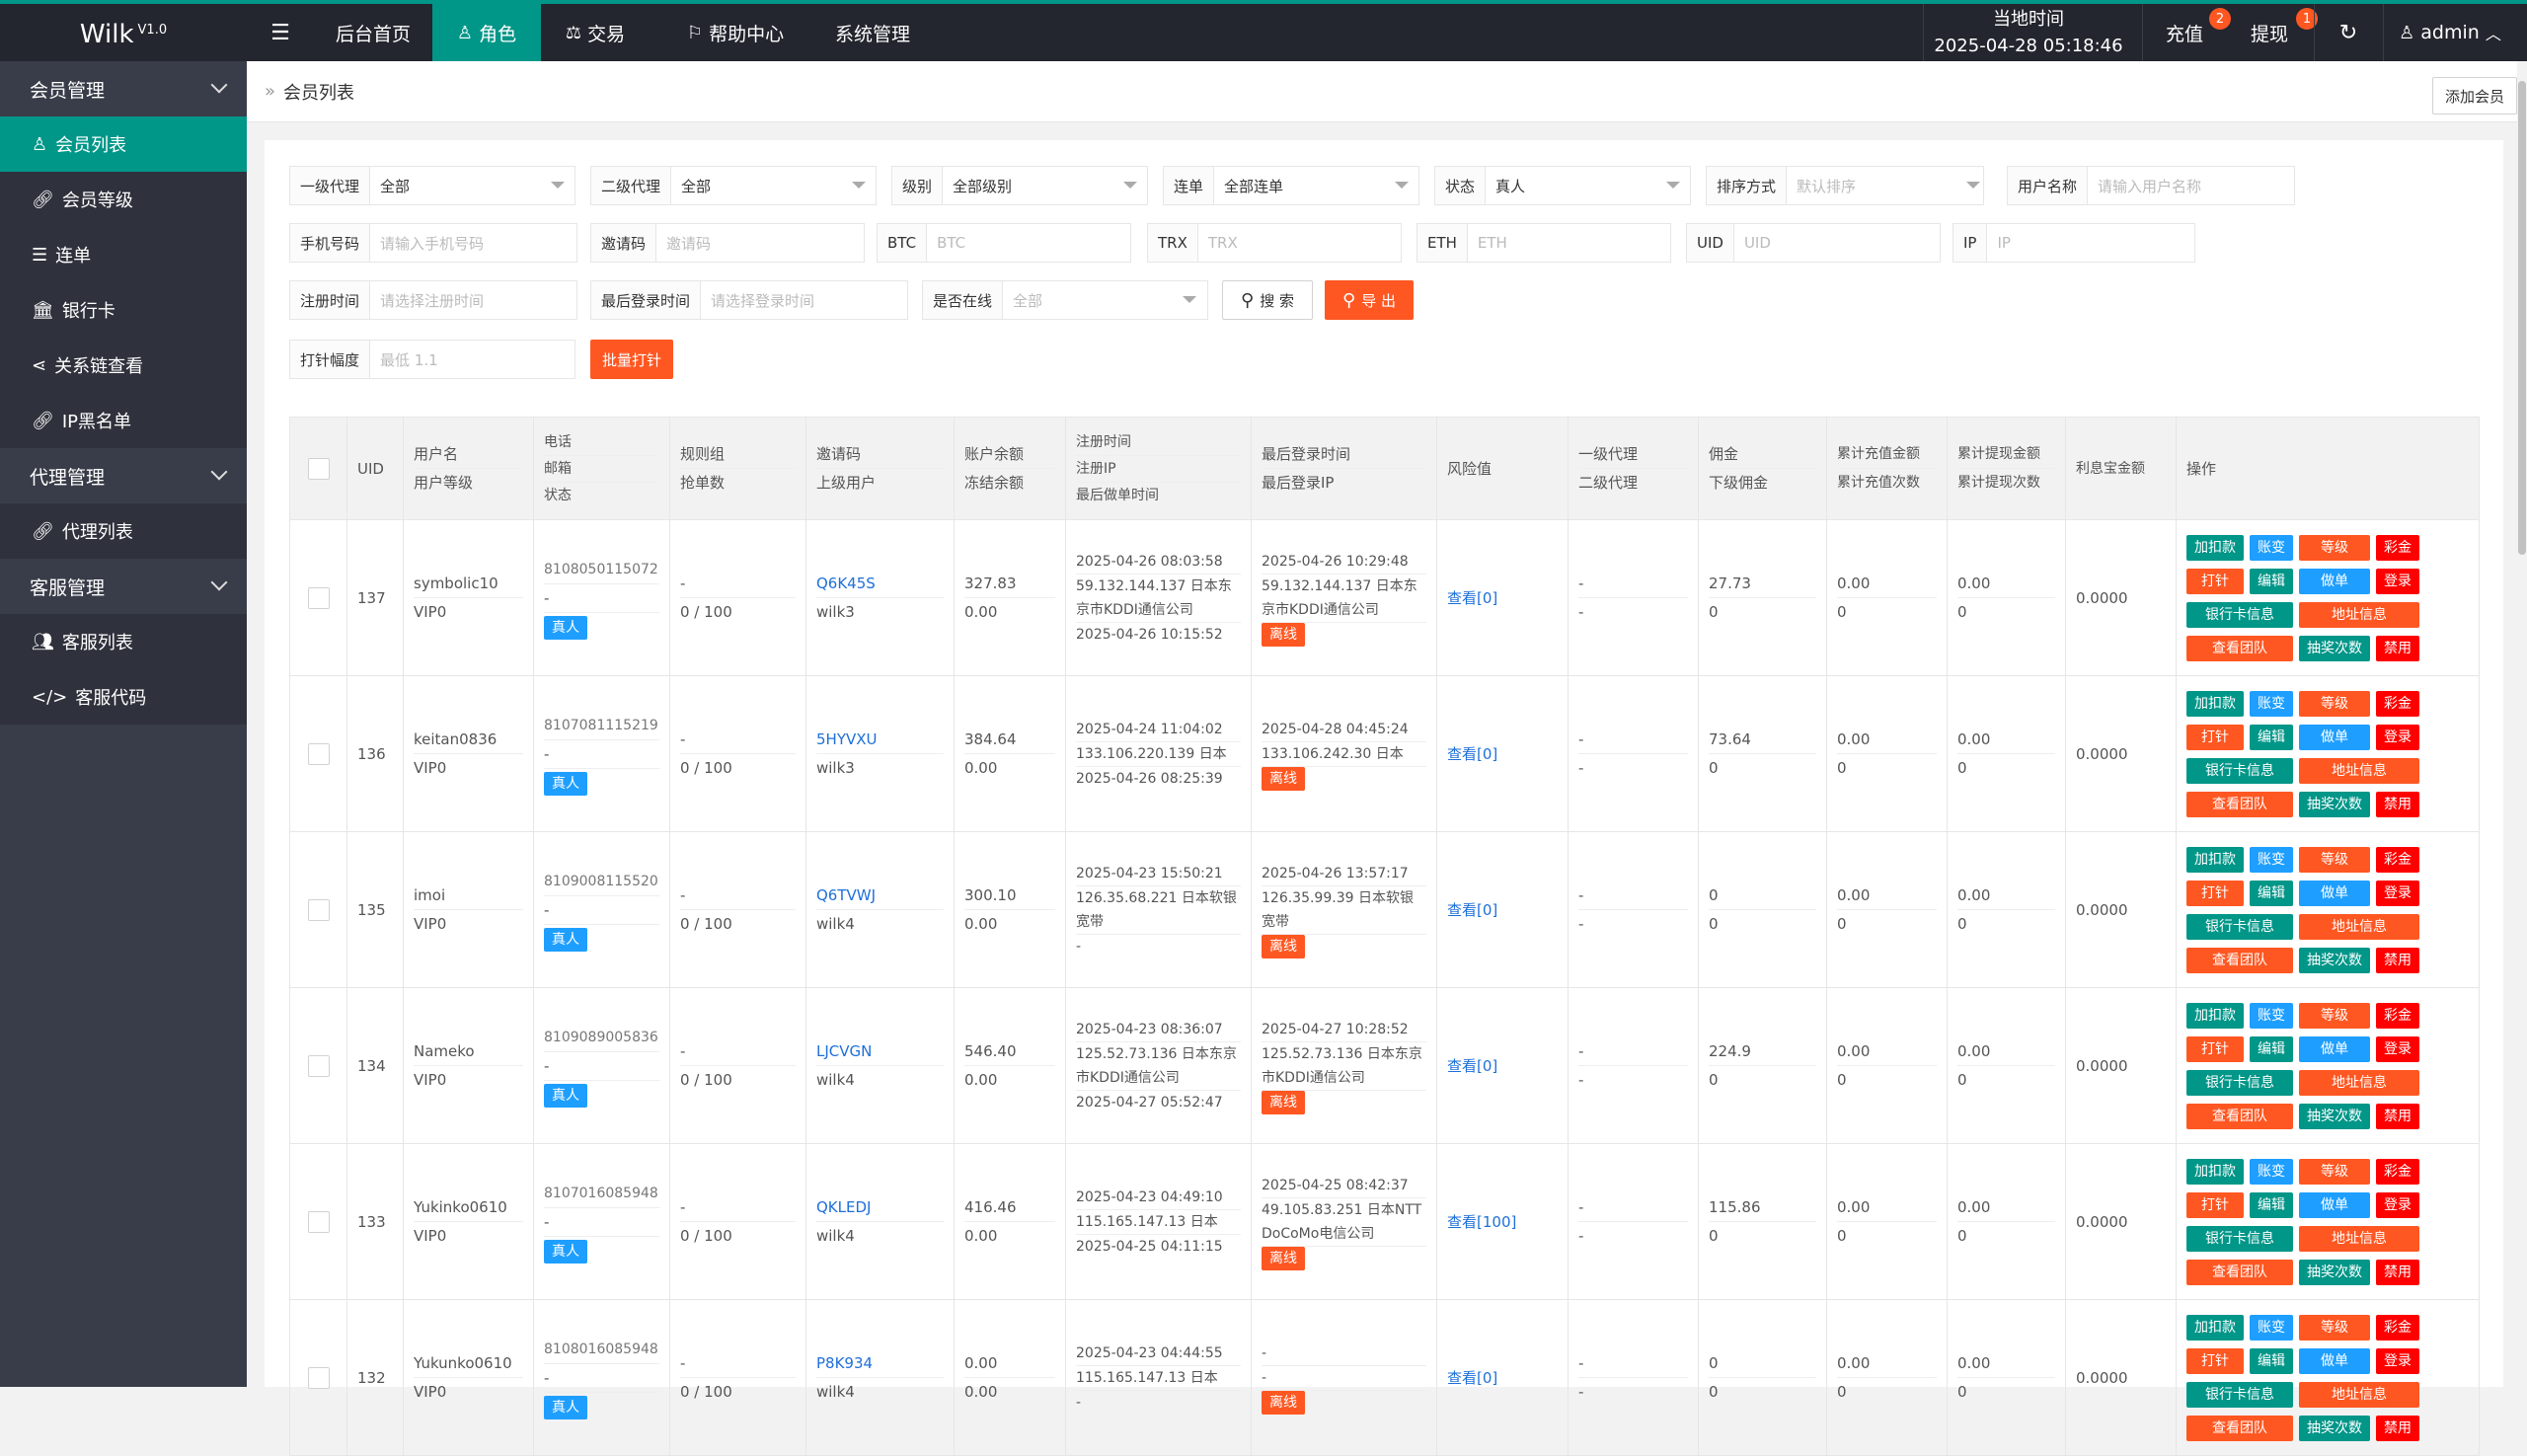 The image size is (2527, 1456). What do you see at coordinates (872, 32) in the screenshot?
I see `nav-system: 系统管理` at bounding box center [872, 32].